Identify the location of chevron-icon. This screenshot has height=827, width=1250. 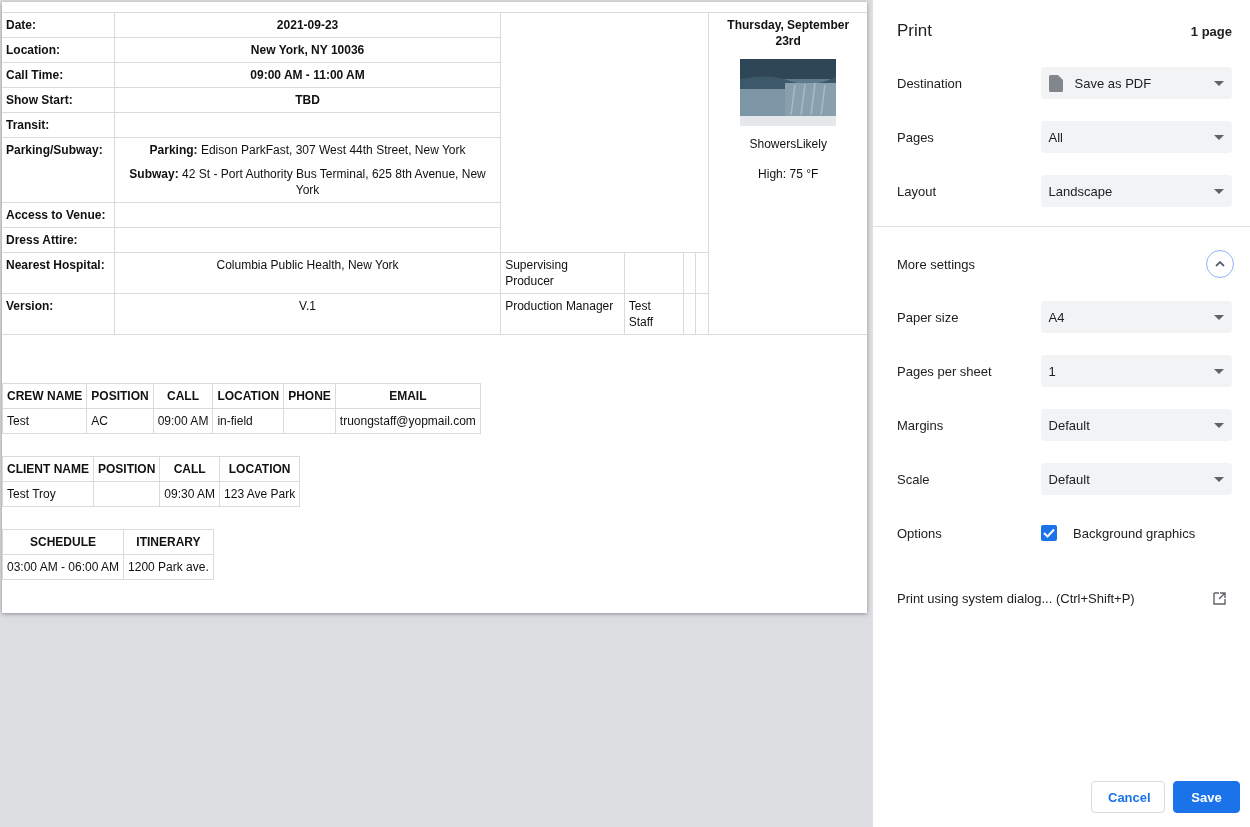
(1220, 264).